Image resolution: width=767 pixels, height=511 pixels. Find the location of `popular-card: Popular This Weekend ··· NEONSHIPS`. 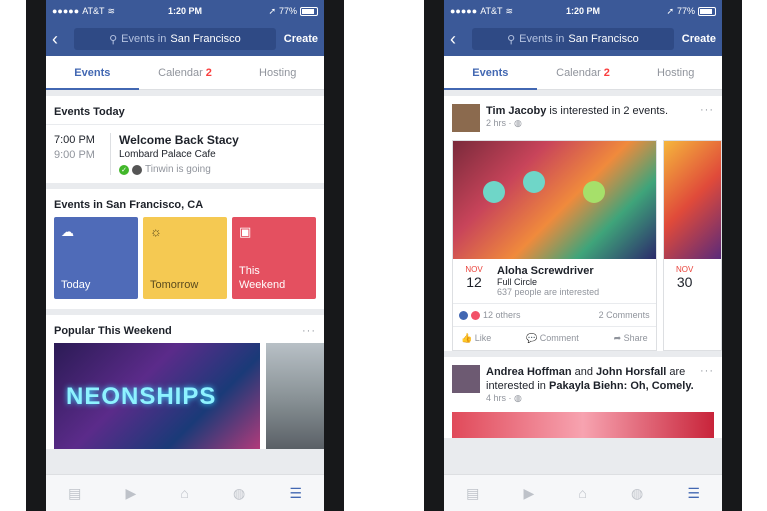

popular-card: Popular This Weekend ··· NEONSHIPS is located at coordinates (185, 382).